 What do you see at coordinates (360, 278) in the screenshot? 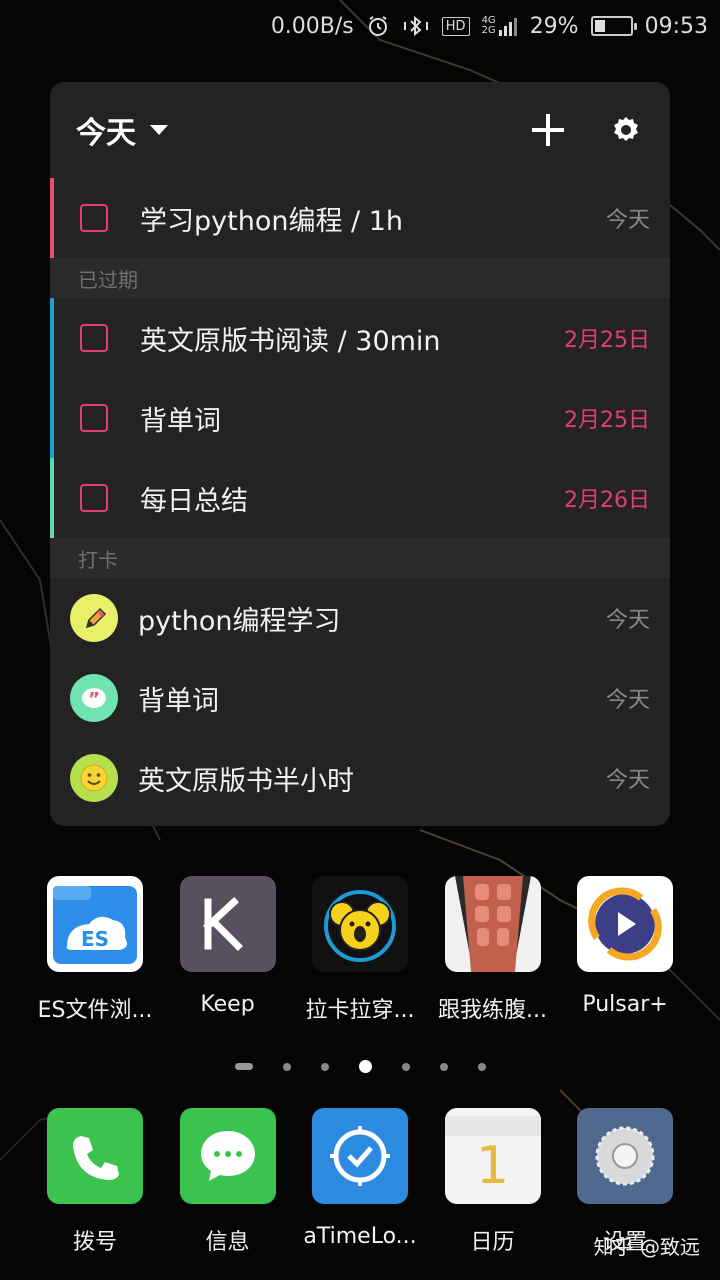
I see `overdue-section-header: 已过期` at bounding box center [360, 278].